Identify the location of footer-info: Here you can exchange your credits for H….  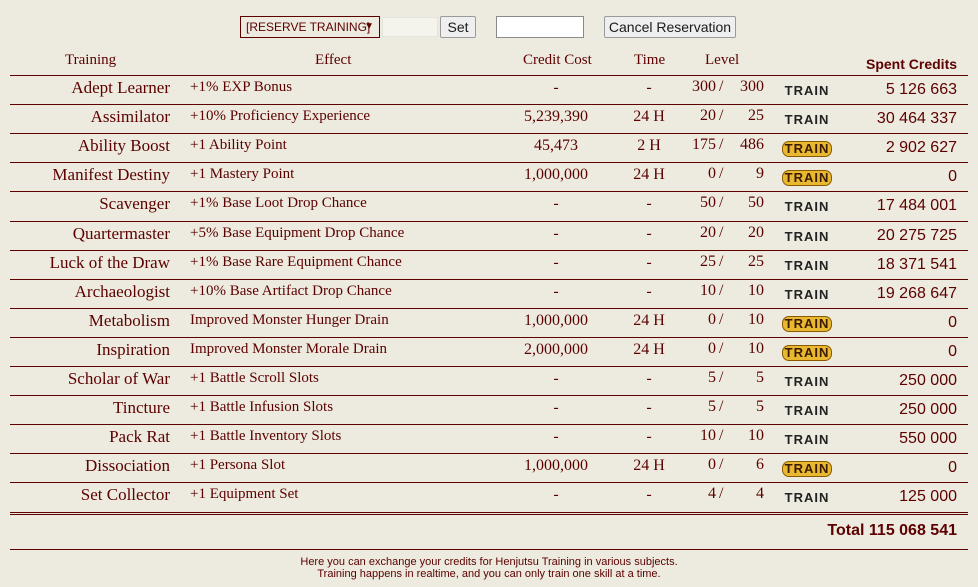
(489, 568).